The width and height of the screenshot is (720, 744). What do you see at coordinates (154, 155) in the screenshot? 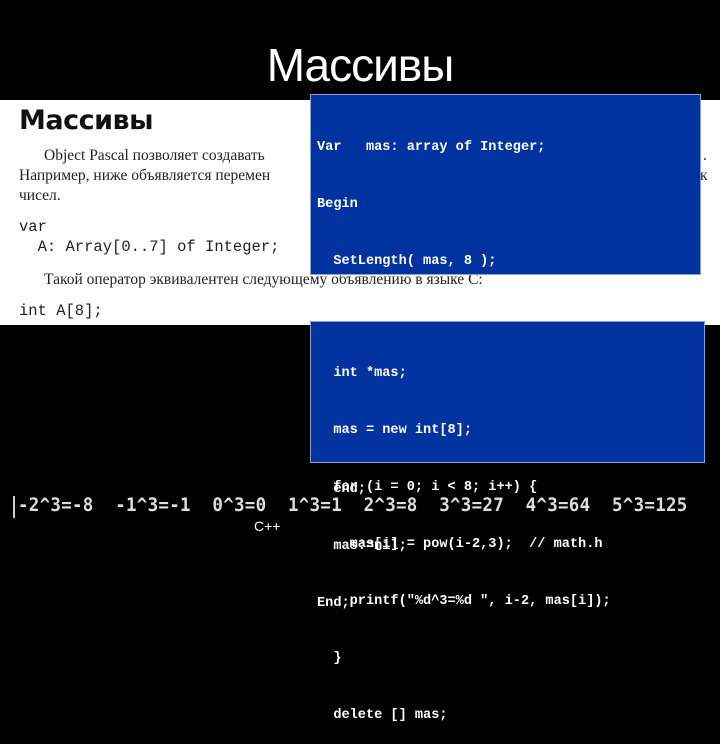
I see `document-paragraph-line: Object Pascal позволяет создавать` at bounding box center [154, 155].